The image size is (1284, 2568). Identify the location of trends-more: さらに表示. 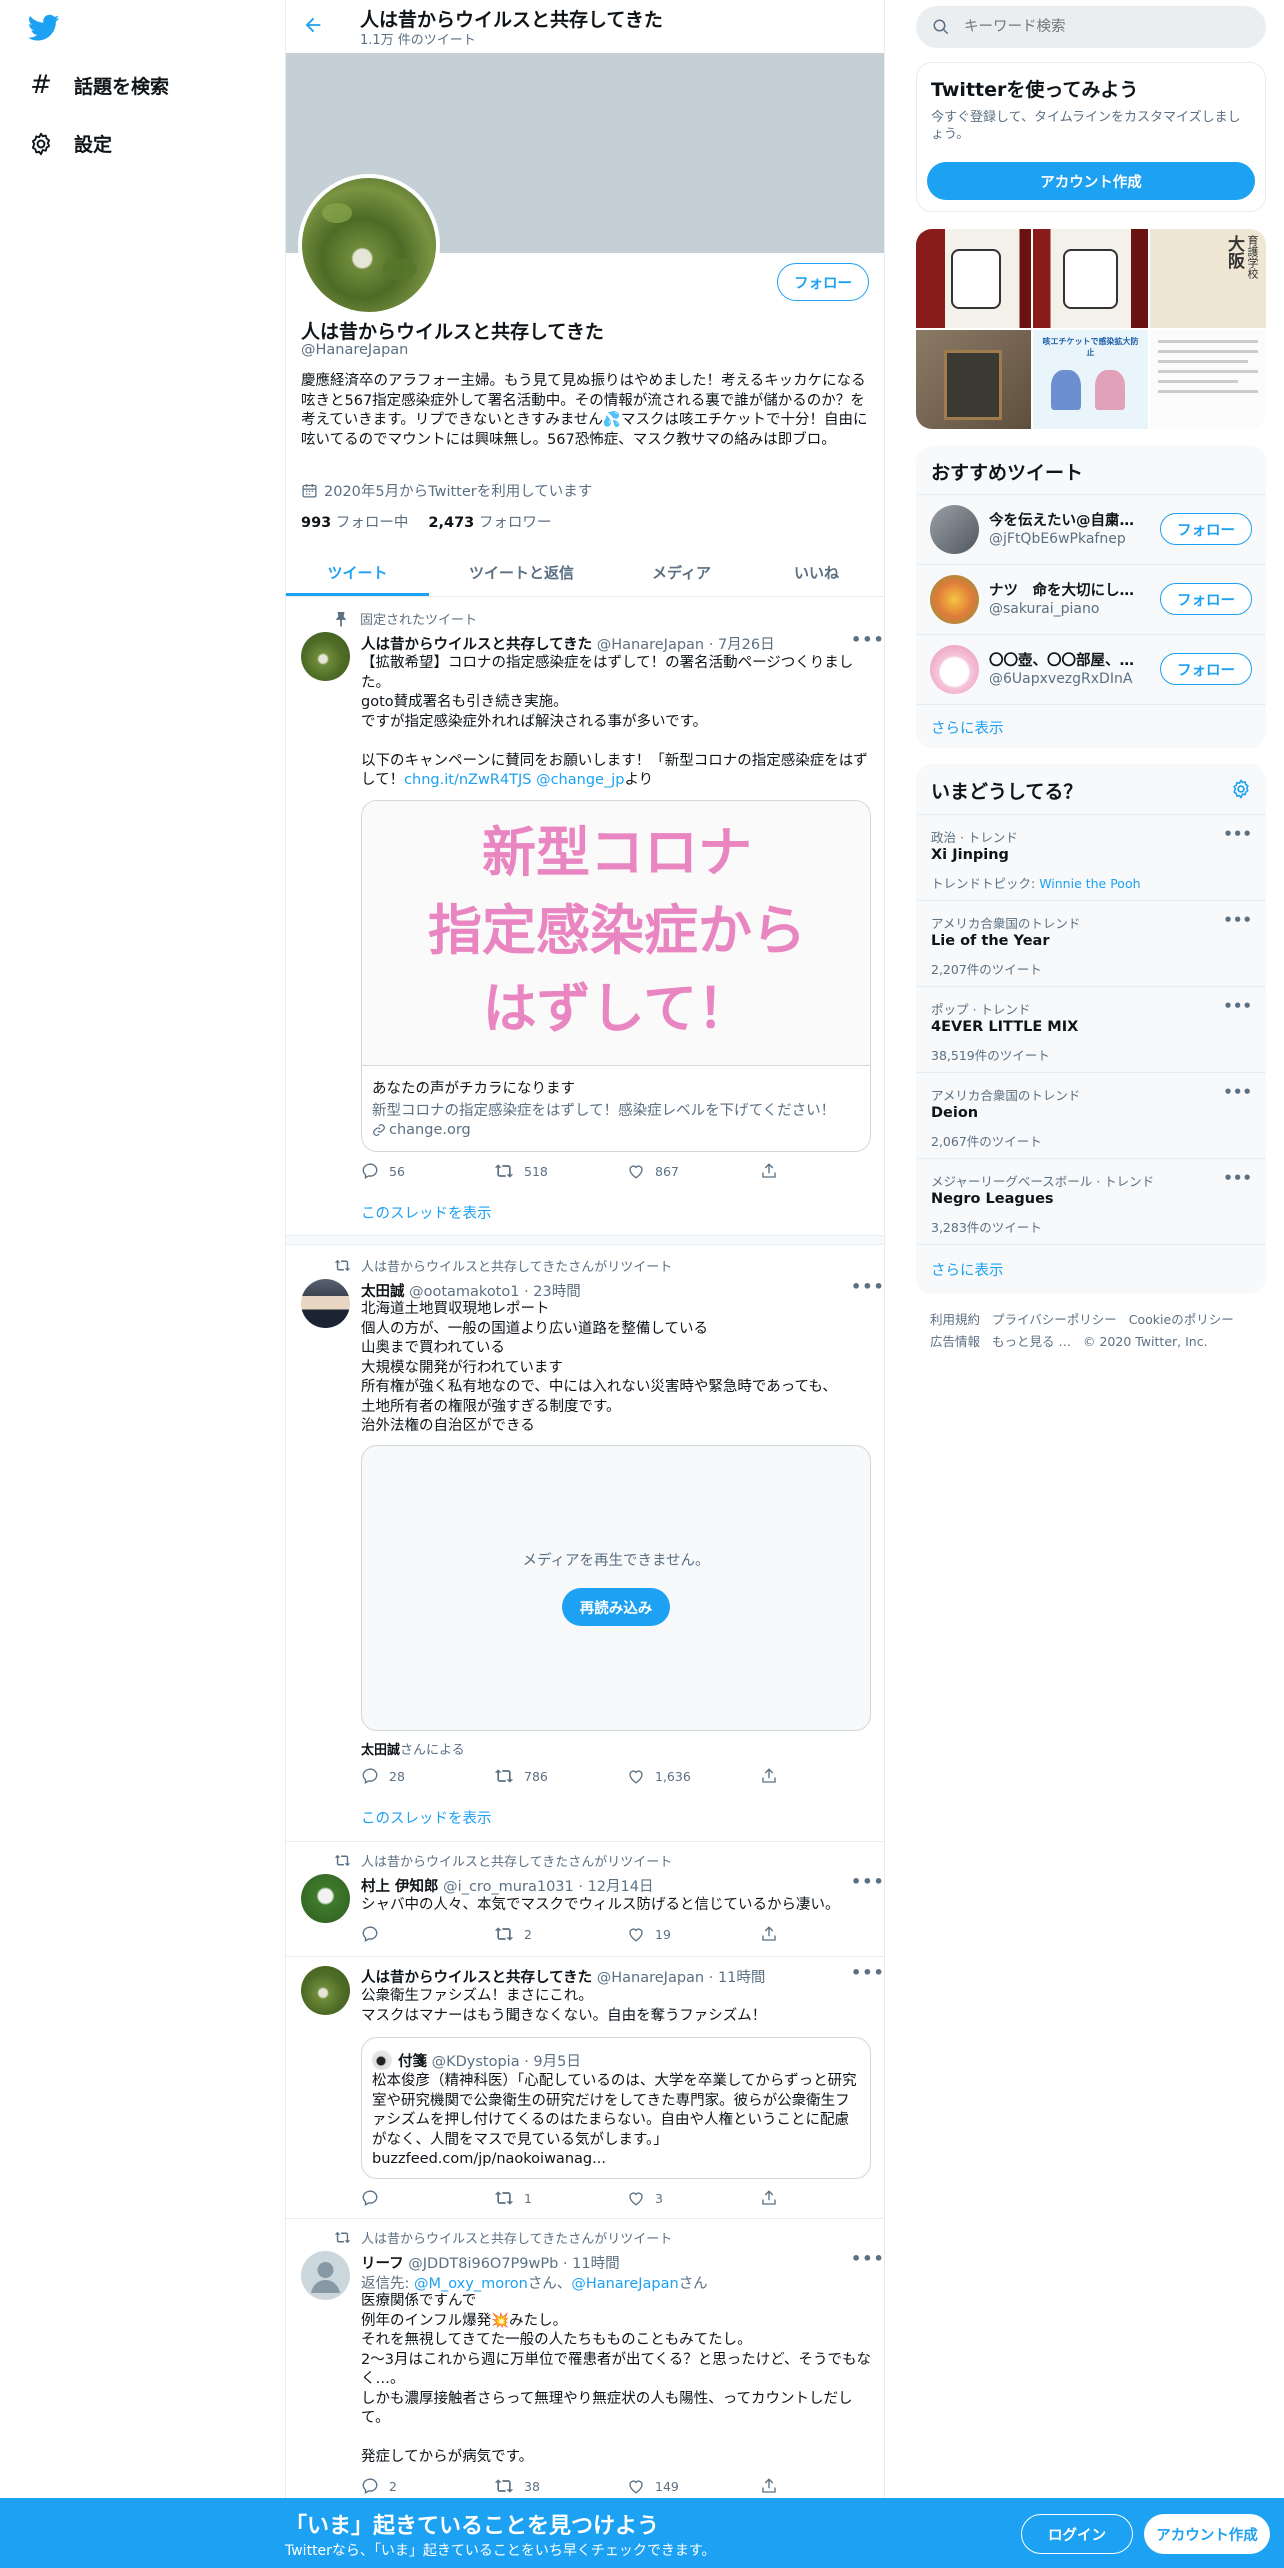
(1091, 1269).